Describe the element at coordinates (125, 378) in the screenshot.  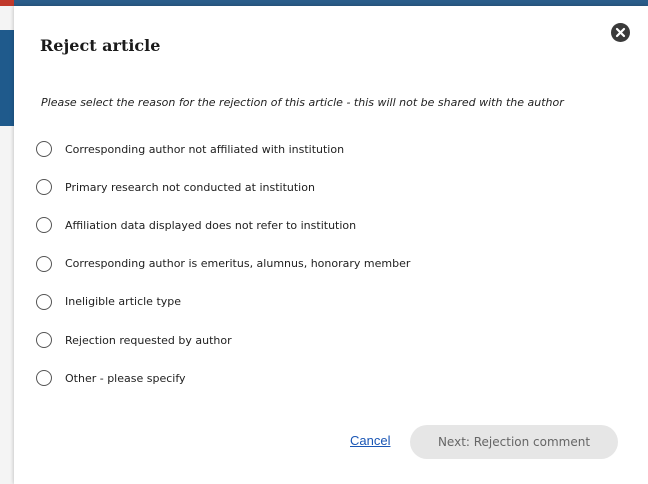
I see `reason-label: Other - please specify` at that location.